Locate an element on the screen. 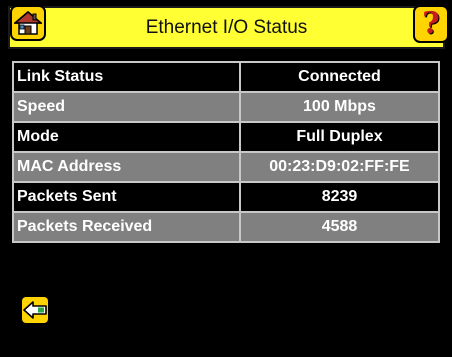 The image size is (452, 357). home-icon is located at coordinates (28, 23).